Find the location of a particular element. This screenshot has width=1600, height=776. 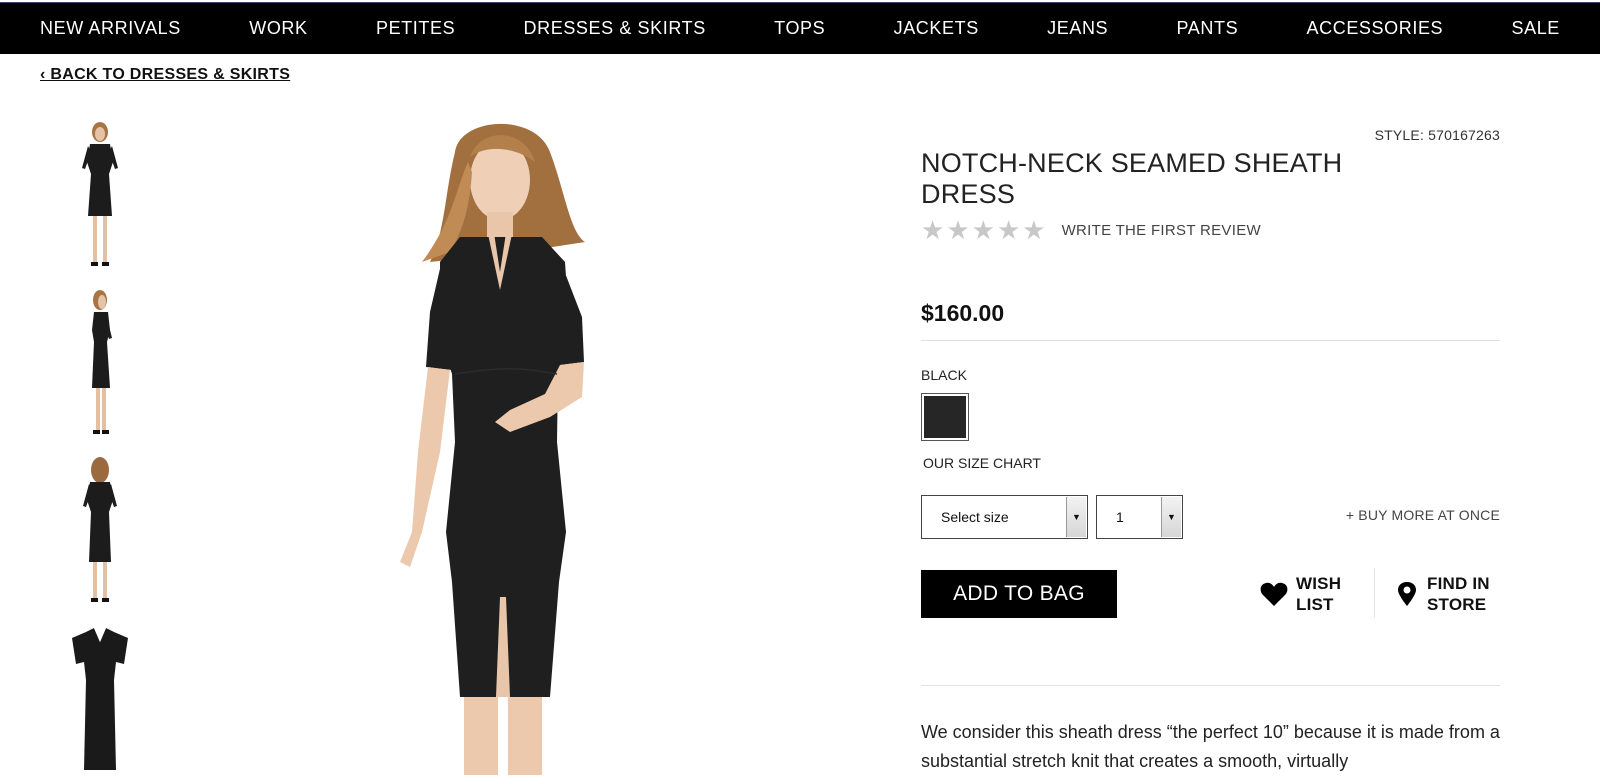

add-to-bag-button: ADD TO BAG is located at coordinates (1019, 594).